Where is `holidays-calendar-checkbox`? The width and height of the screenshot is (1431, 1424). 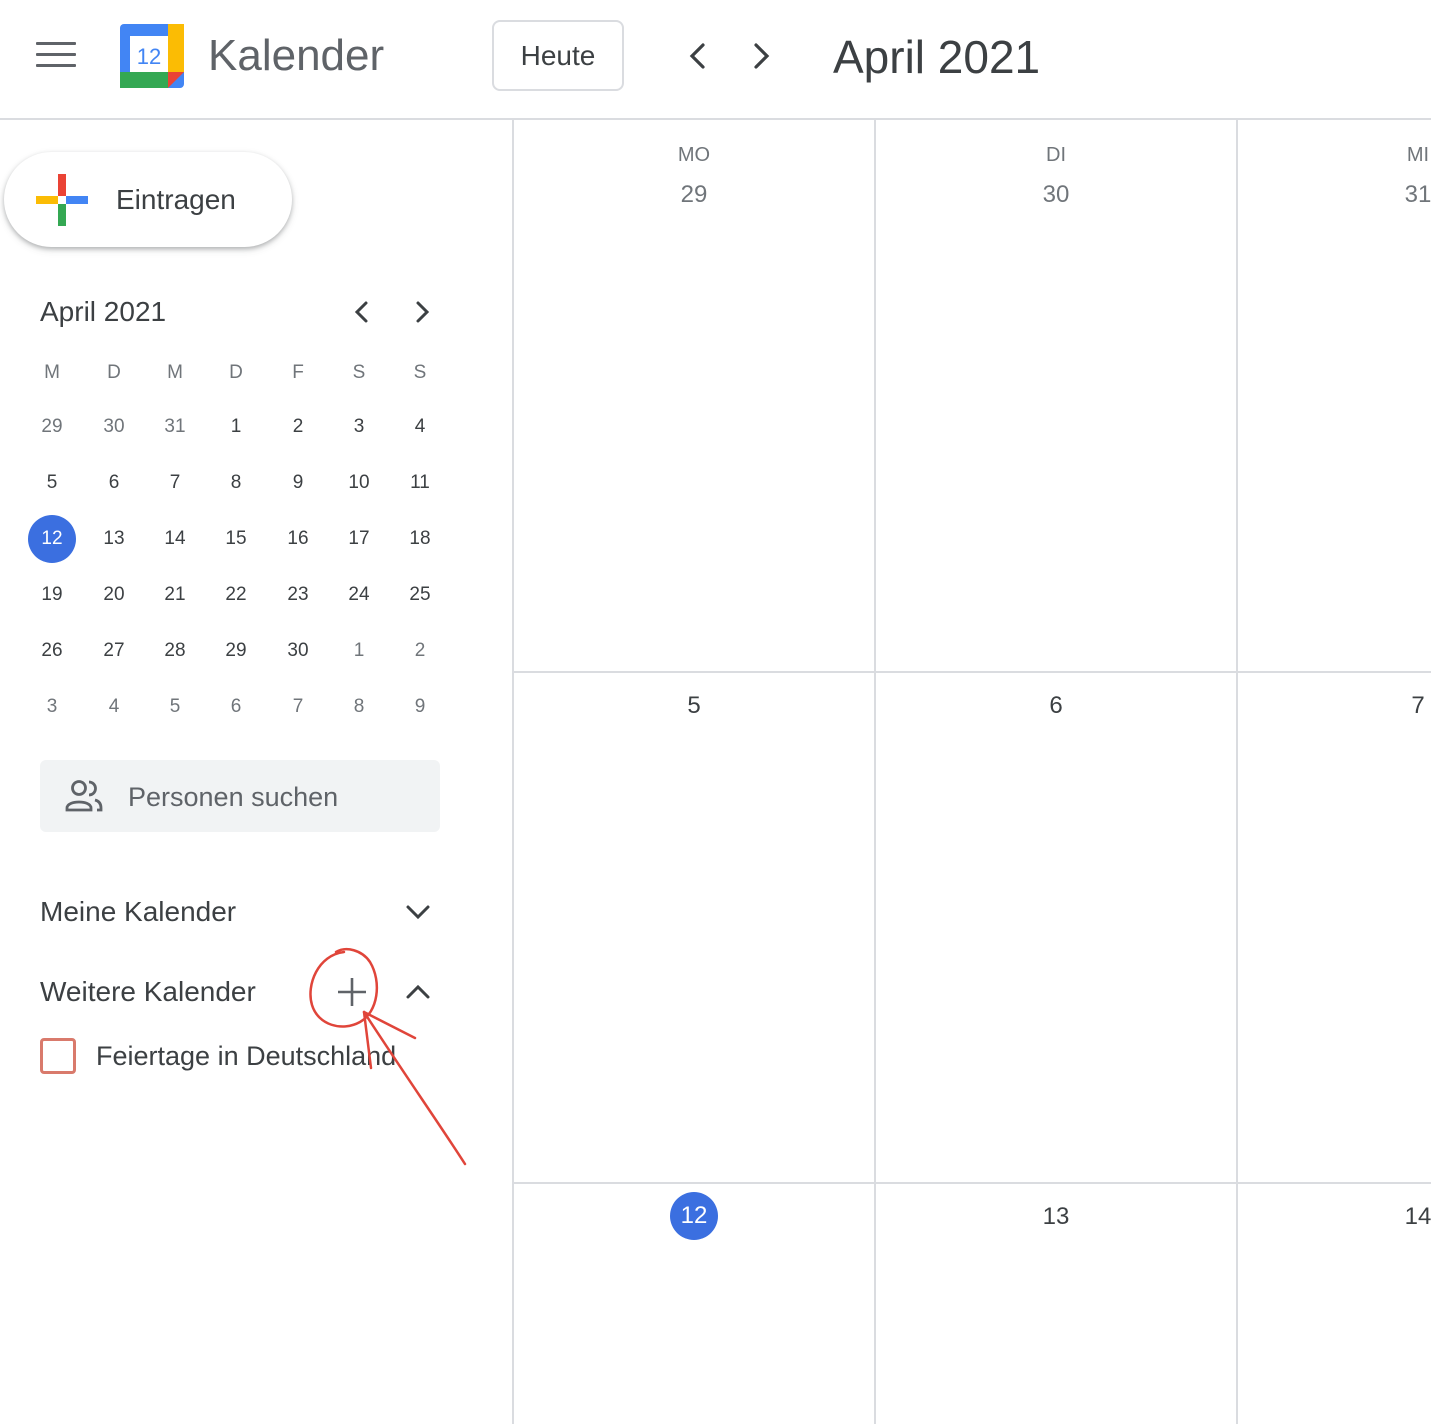
holidays-calendar-checkbox is located at coordinates (58, 1056).